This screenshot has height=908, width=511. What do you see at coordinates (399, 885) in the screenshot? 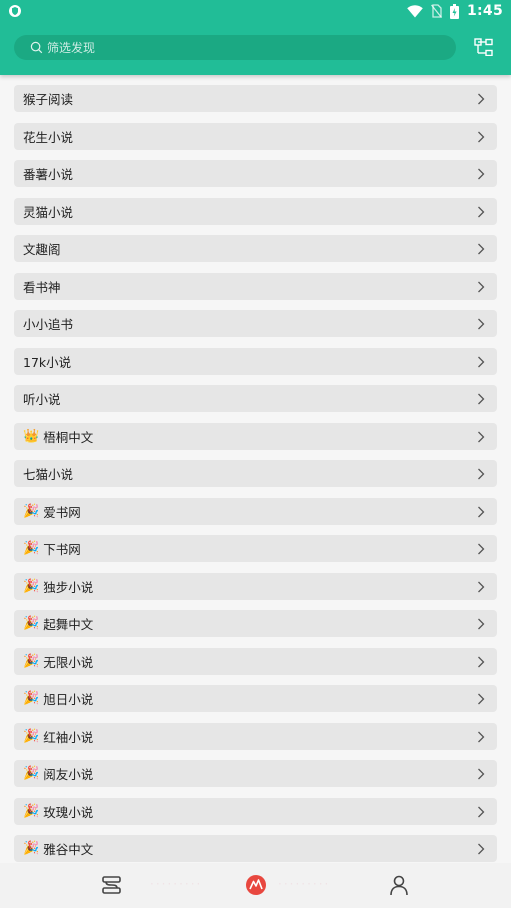
I see `profile-icon` at bounding box center [399, 885].